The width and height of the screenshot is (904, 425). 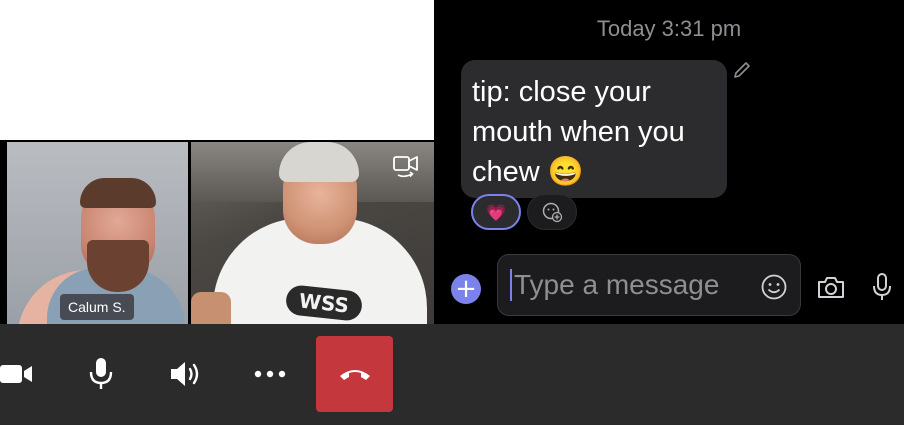 I want to click on message-bubble: tip: close your mouth when you chew 😄, so click(x=594, y=129).